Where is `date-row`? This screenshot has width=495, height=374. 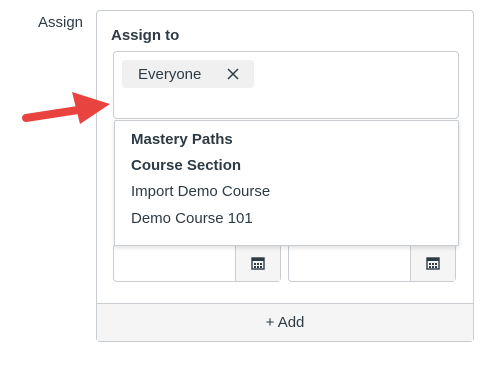 date-row is located at coordinates (285, 264).